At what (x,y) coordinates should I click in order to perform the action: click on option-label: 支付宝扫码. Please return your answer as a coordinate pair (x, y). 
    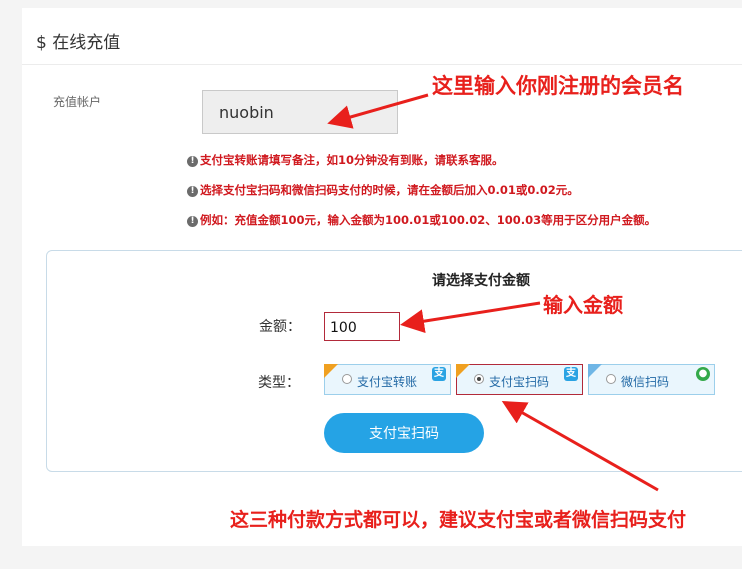
    Looking at the image, I should click on (519, 382).